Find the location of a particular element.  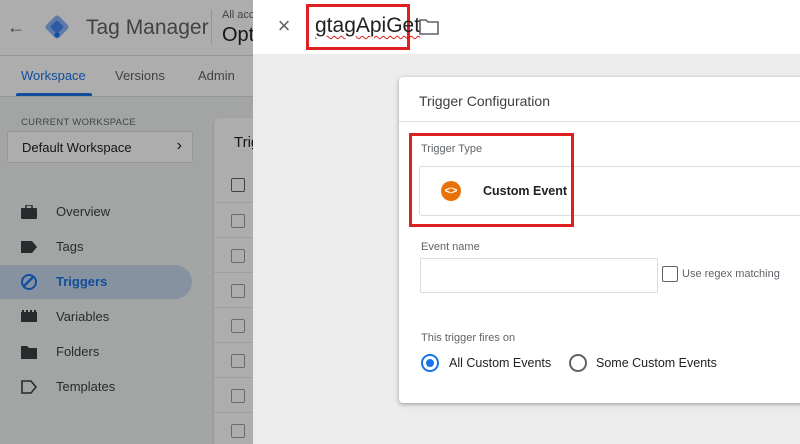

trigger-type-highlight is located at coordinates (491, 180).